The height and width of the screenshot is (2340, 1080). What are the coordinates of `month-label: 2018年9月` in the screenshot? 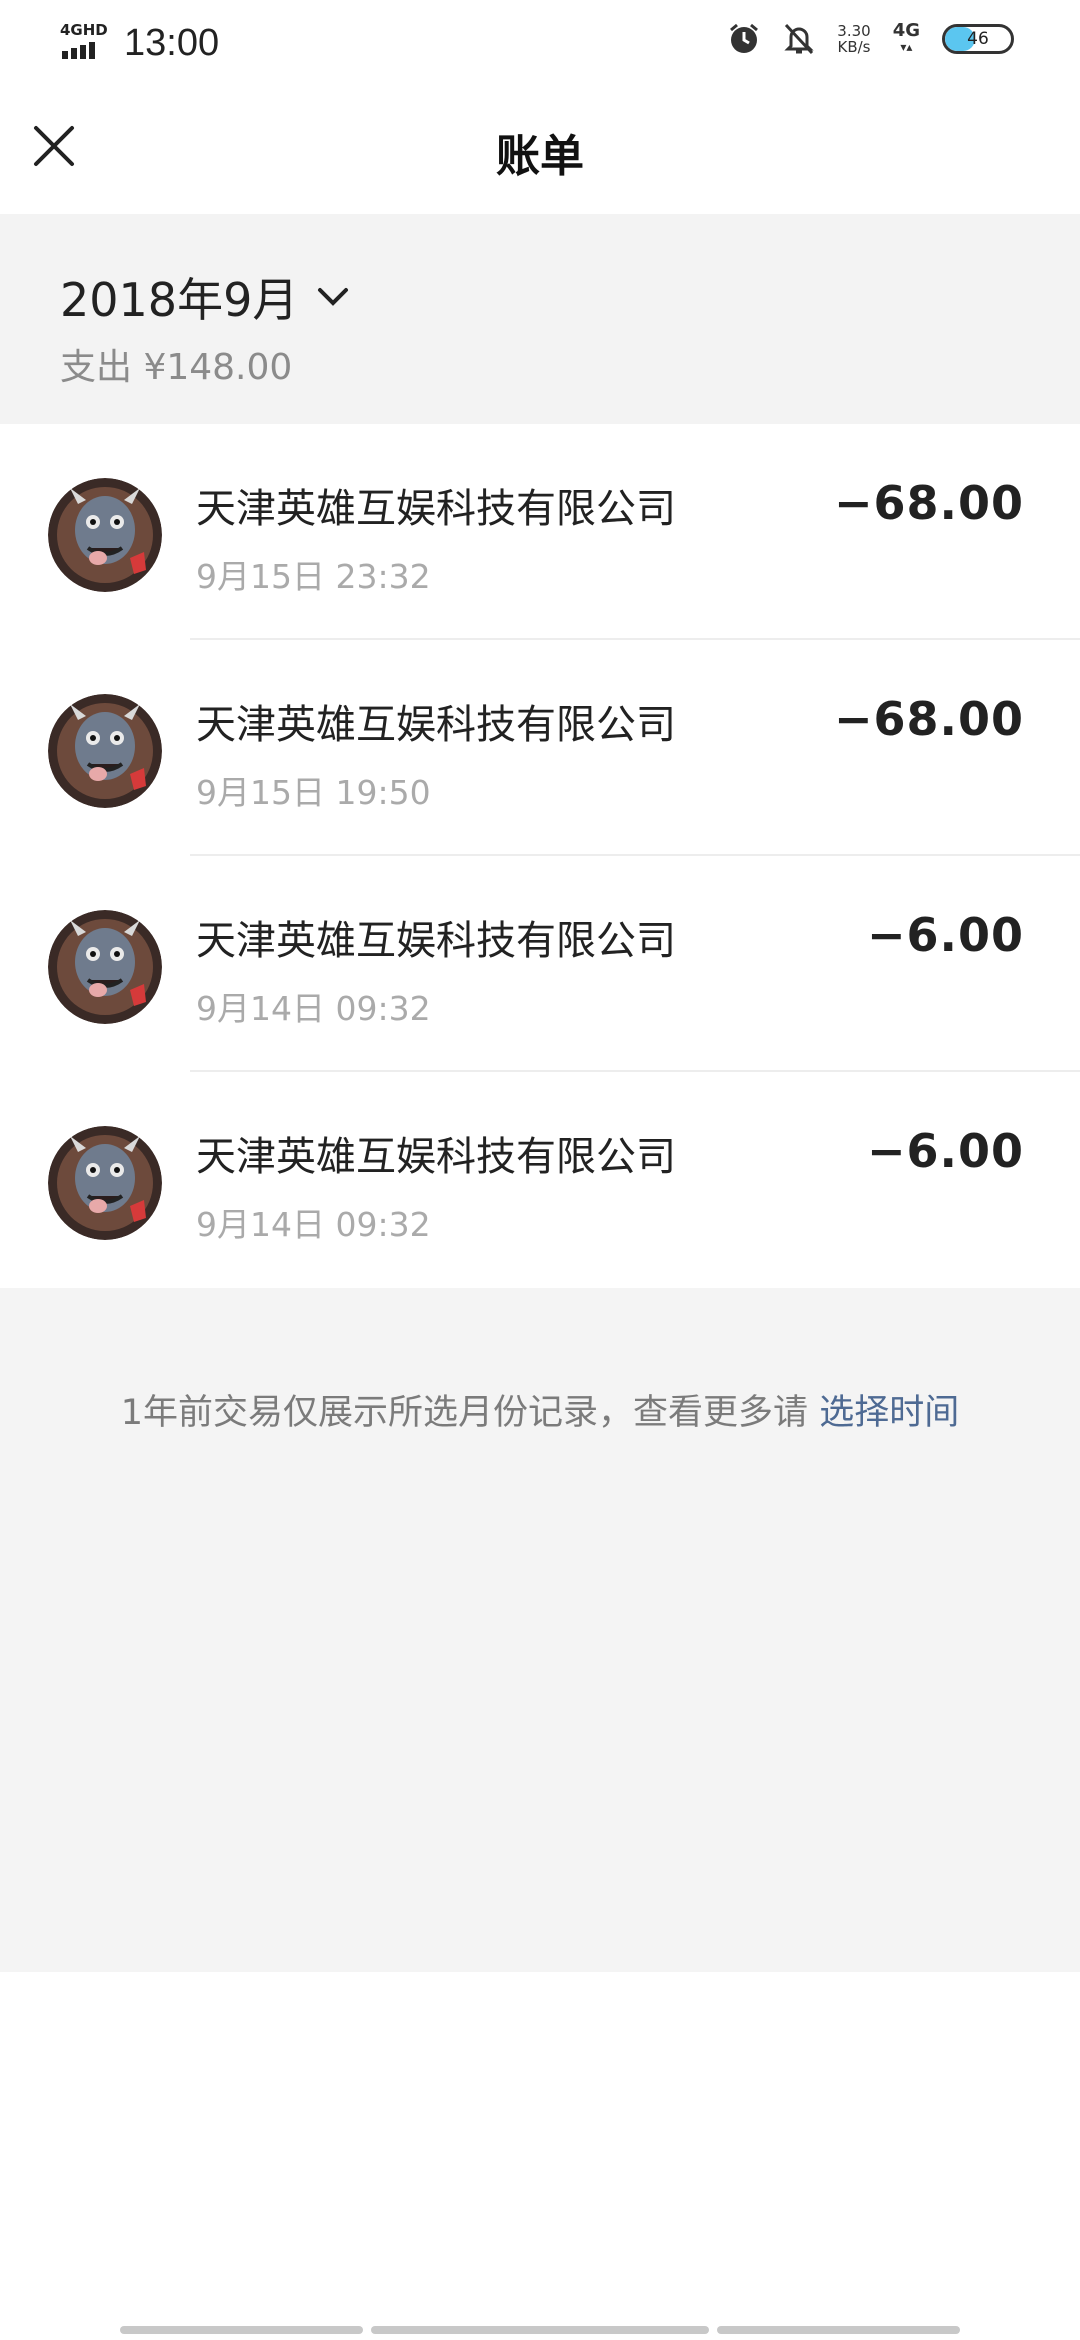 It's located at (179, 300).